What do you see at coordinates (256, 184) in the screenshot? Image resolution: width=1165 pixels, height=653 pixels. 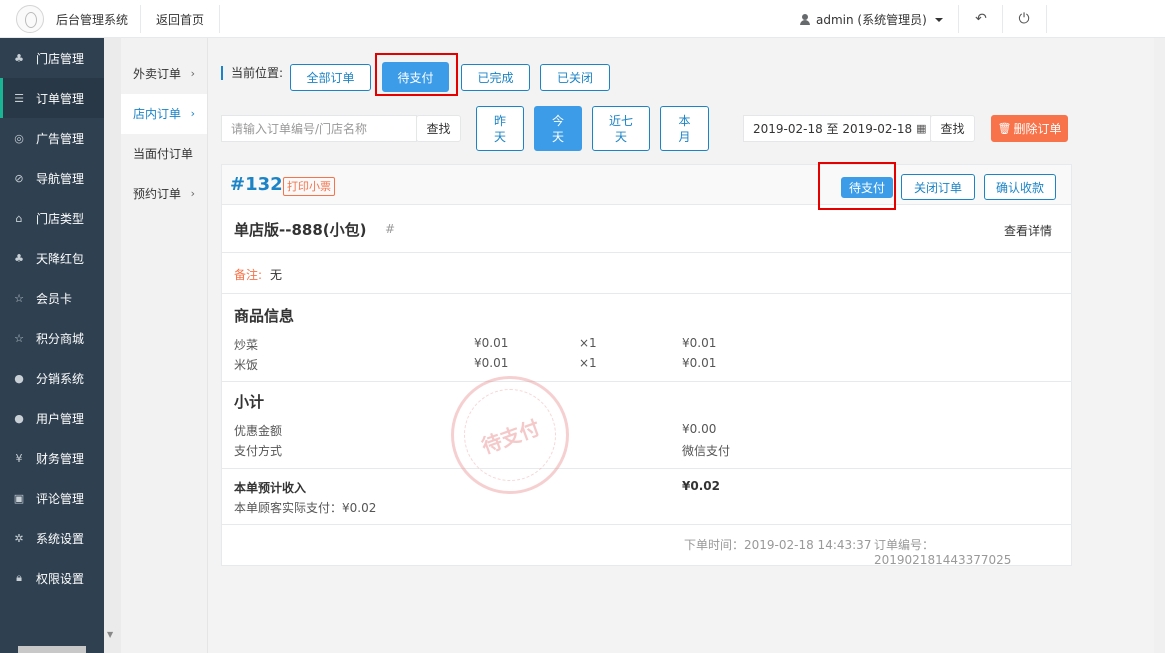 I see `order-number: #132` at bounding box center [256, 184].